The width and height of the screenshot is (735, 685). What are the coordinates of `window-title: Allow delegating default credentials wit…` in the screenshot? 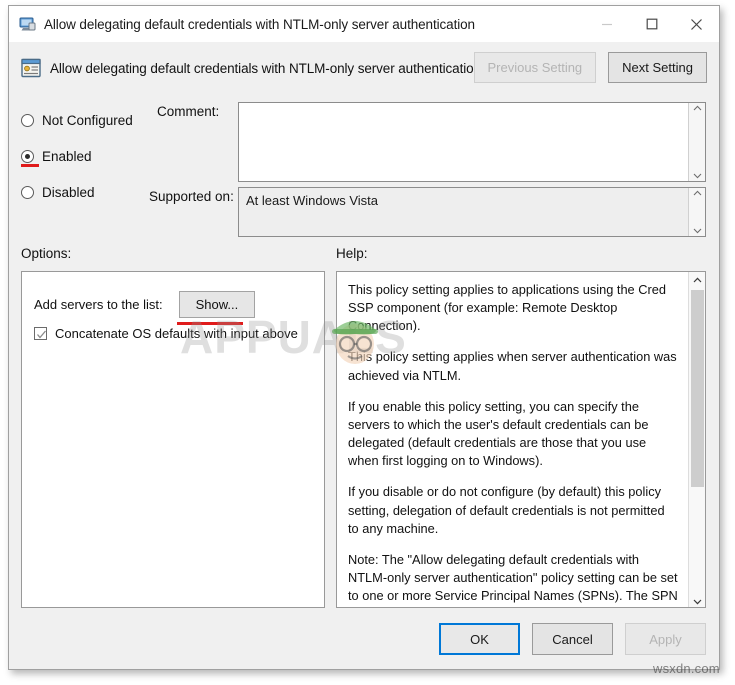 It's located at (259, 24).